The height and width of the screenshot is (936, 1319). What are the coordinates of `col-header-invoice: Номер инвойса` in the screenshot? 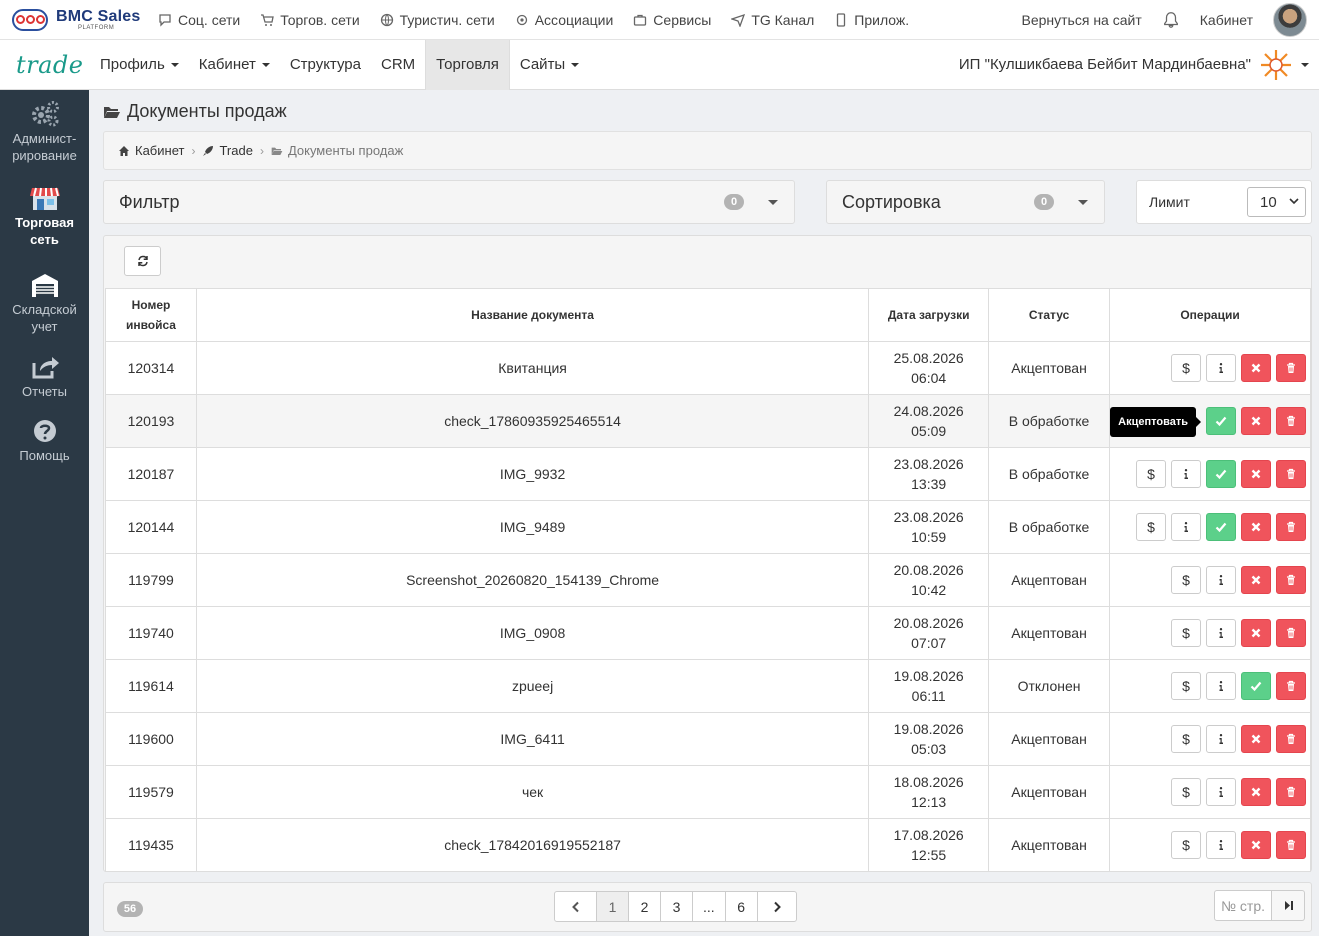 It's located at (151, 315).